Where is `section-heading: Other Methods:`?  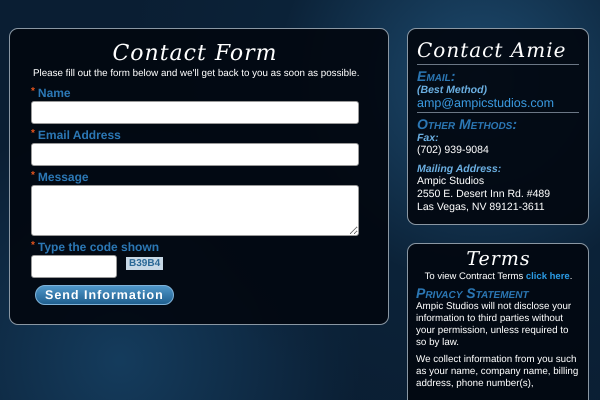
section-heading: Other Methods: is located at coordinates (467, 124).